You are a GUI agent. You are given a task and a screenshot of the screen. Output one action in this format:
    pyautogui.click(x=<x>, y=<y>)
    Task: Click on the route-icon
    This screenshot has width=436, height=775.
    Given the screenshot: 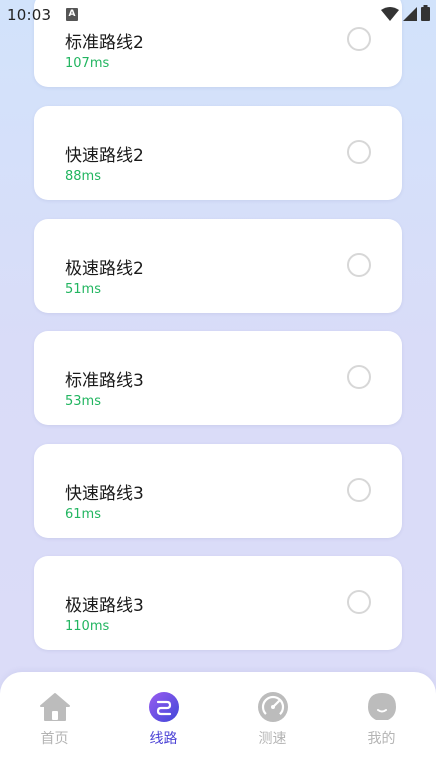 What is the action you would take?
    pyautogui.click(x=164, y=707)
    